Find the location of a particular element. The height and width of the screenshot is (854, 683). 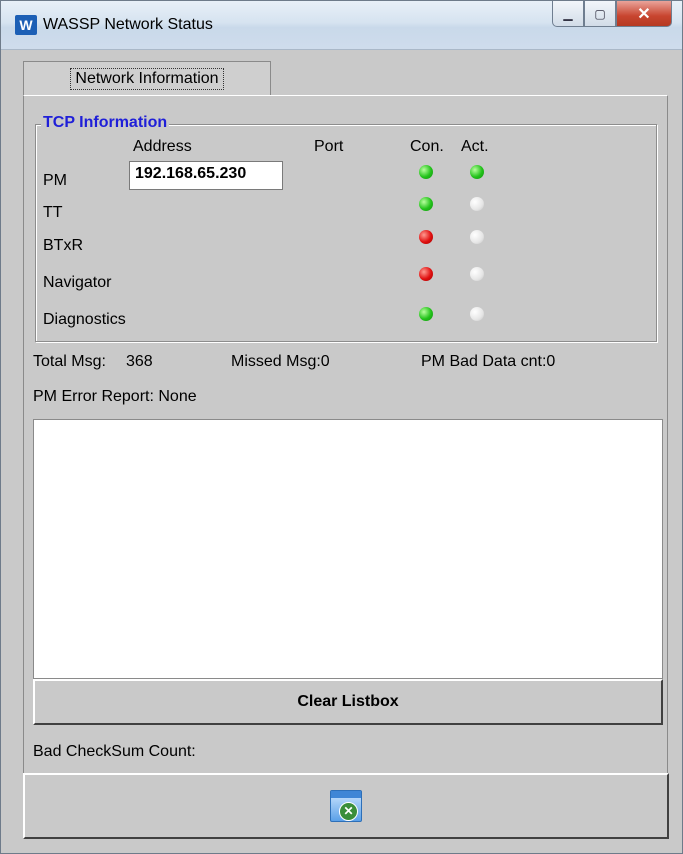

bad-checksum-count: Bad CheckSum Count: is located at coordinates (114, 751).